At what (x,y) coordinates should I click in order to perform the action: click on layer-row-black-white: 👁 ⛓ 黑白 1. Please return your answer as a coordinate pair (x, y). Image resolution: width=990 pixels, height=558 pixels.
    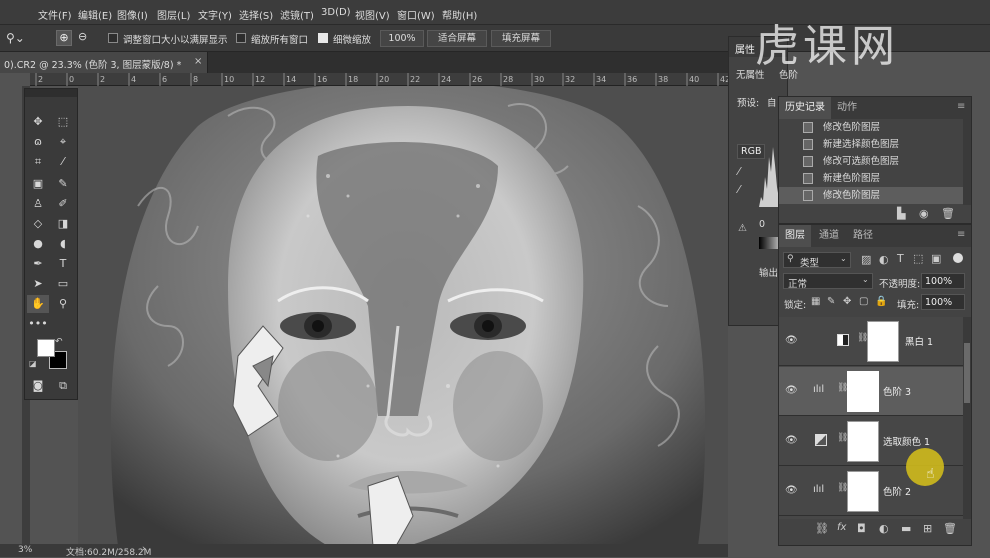
    Looking at the image, I should click on (871, 341).